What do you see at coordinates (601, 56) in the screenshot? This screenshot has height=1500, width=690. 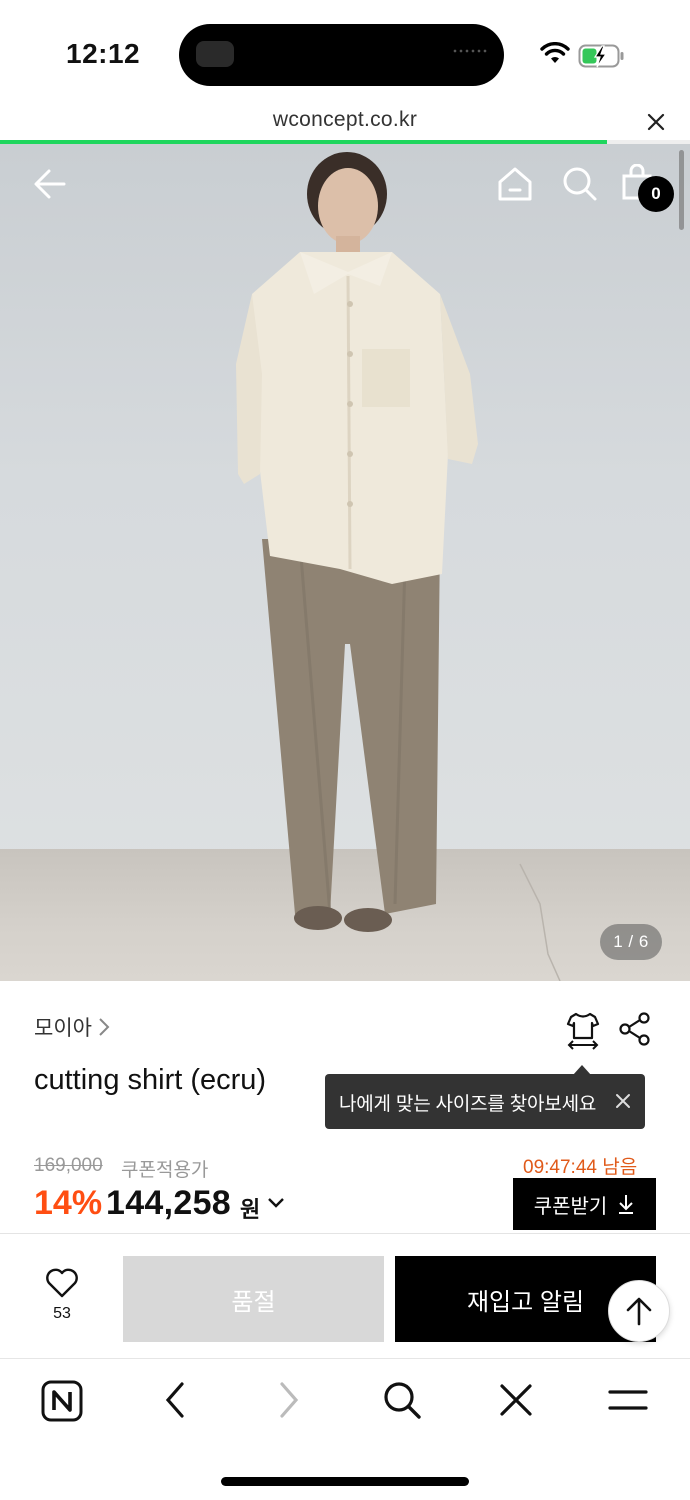 I see `battery-charging-icon` at bounding box center [601, 56].